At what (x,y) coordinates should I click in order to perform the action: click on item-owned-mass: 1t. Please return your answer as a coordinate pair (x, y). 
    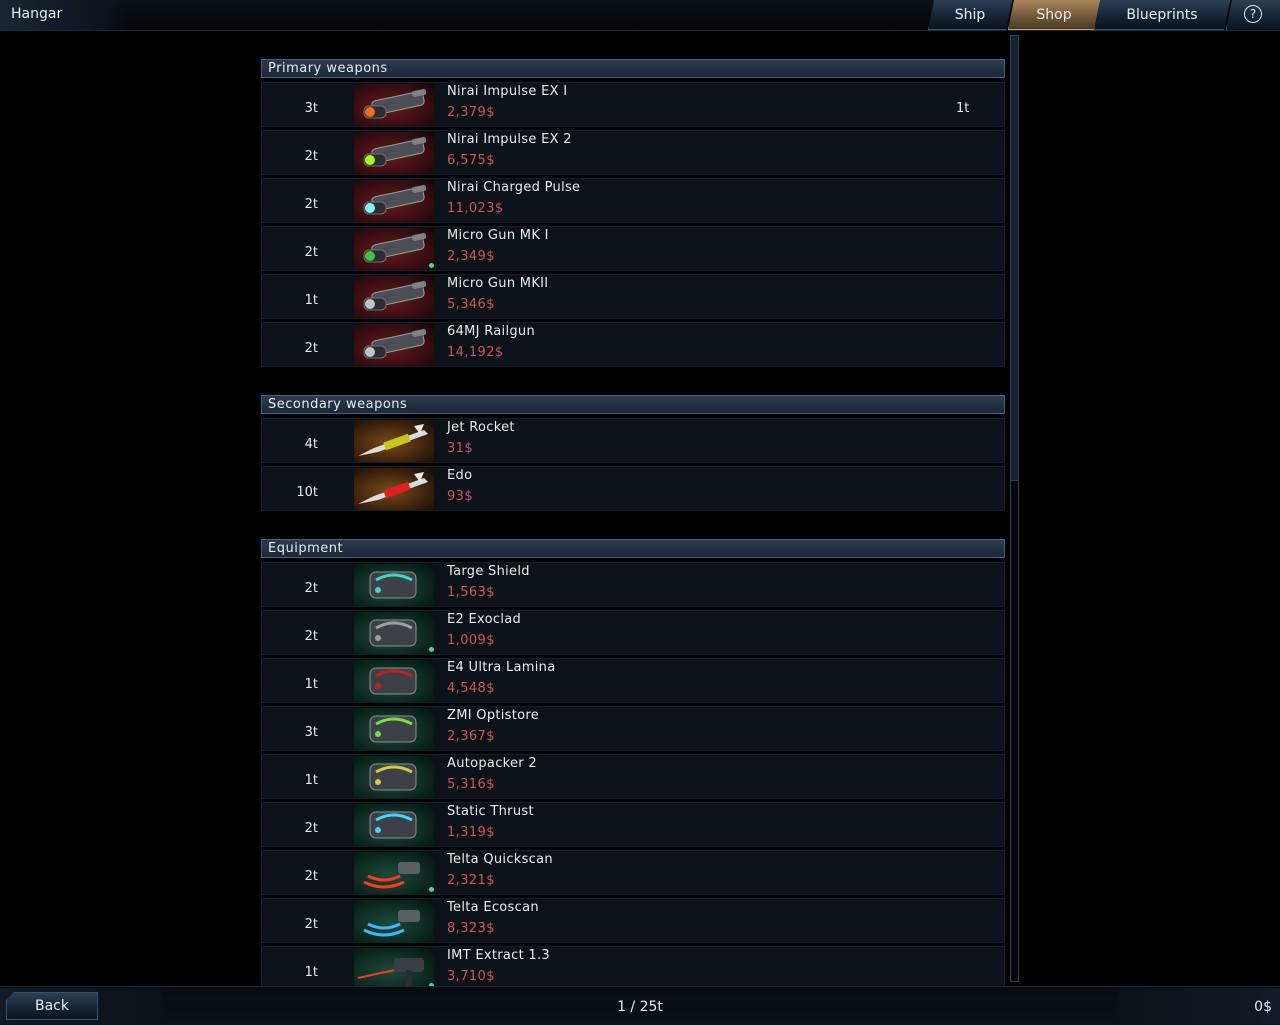
    Looking at the image, I should click on (963, 108).